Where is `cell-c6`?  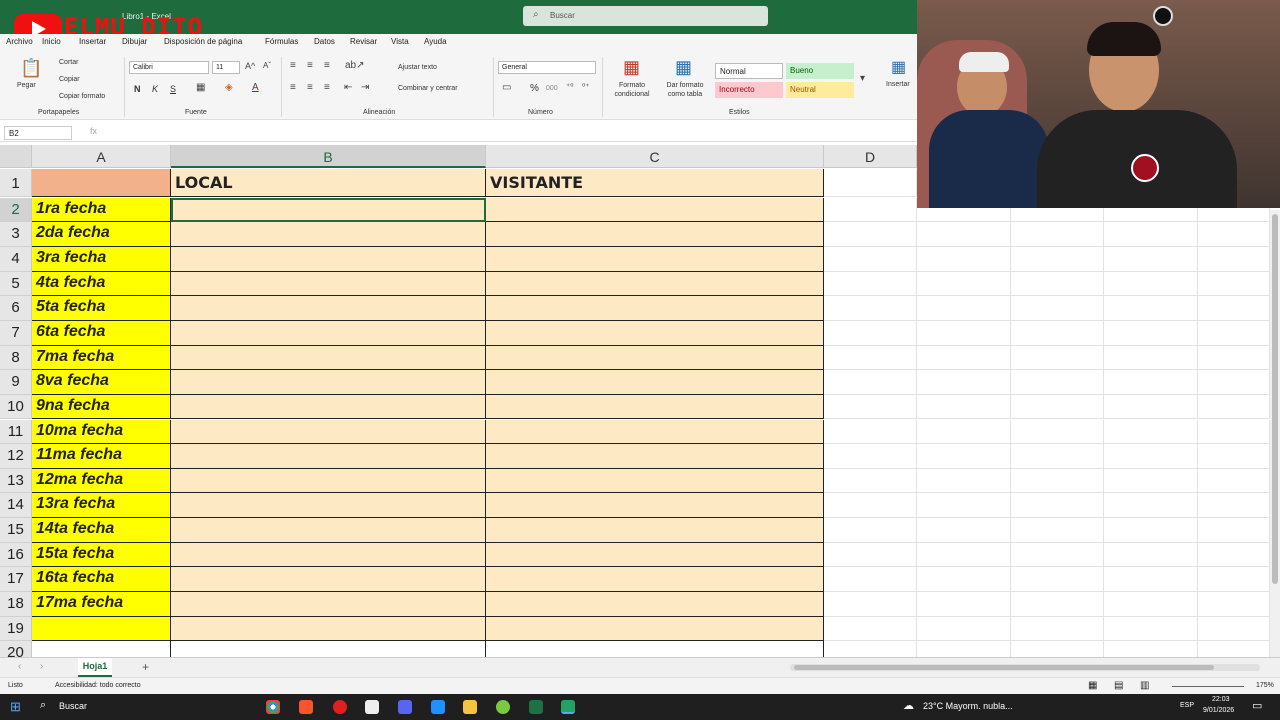 cell-c6 is located at coordinates (655, 308).